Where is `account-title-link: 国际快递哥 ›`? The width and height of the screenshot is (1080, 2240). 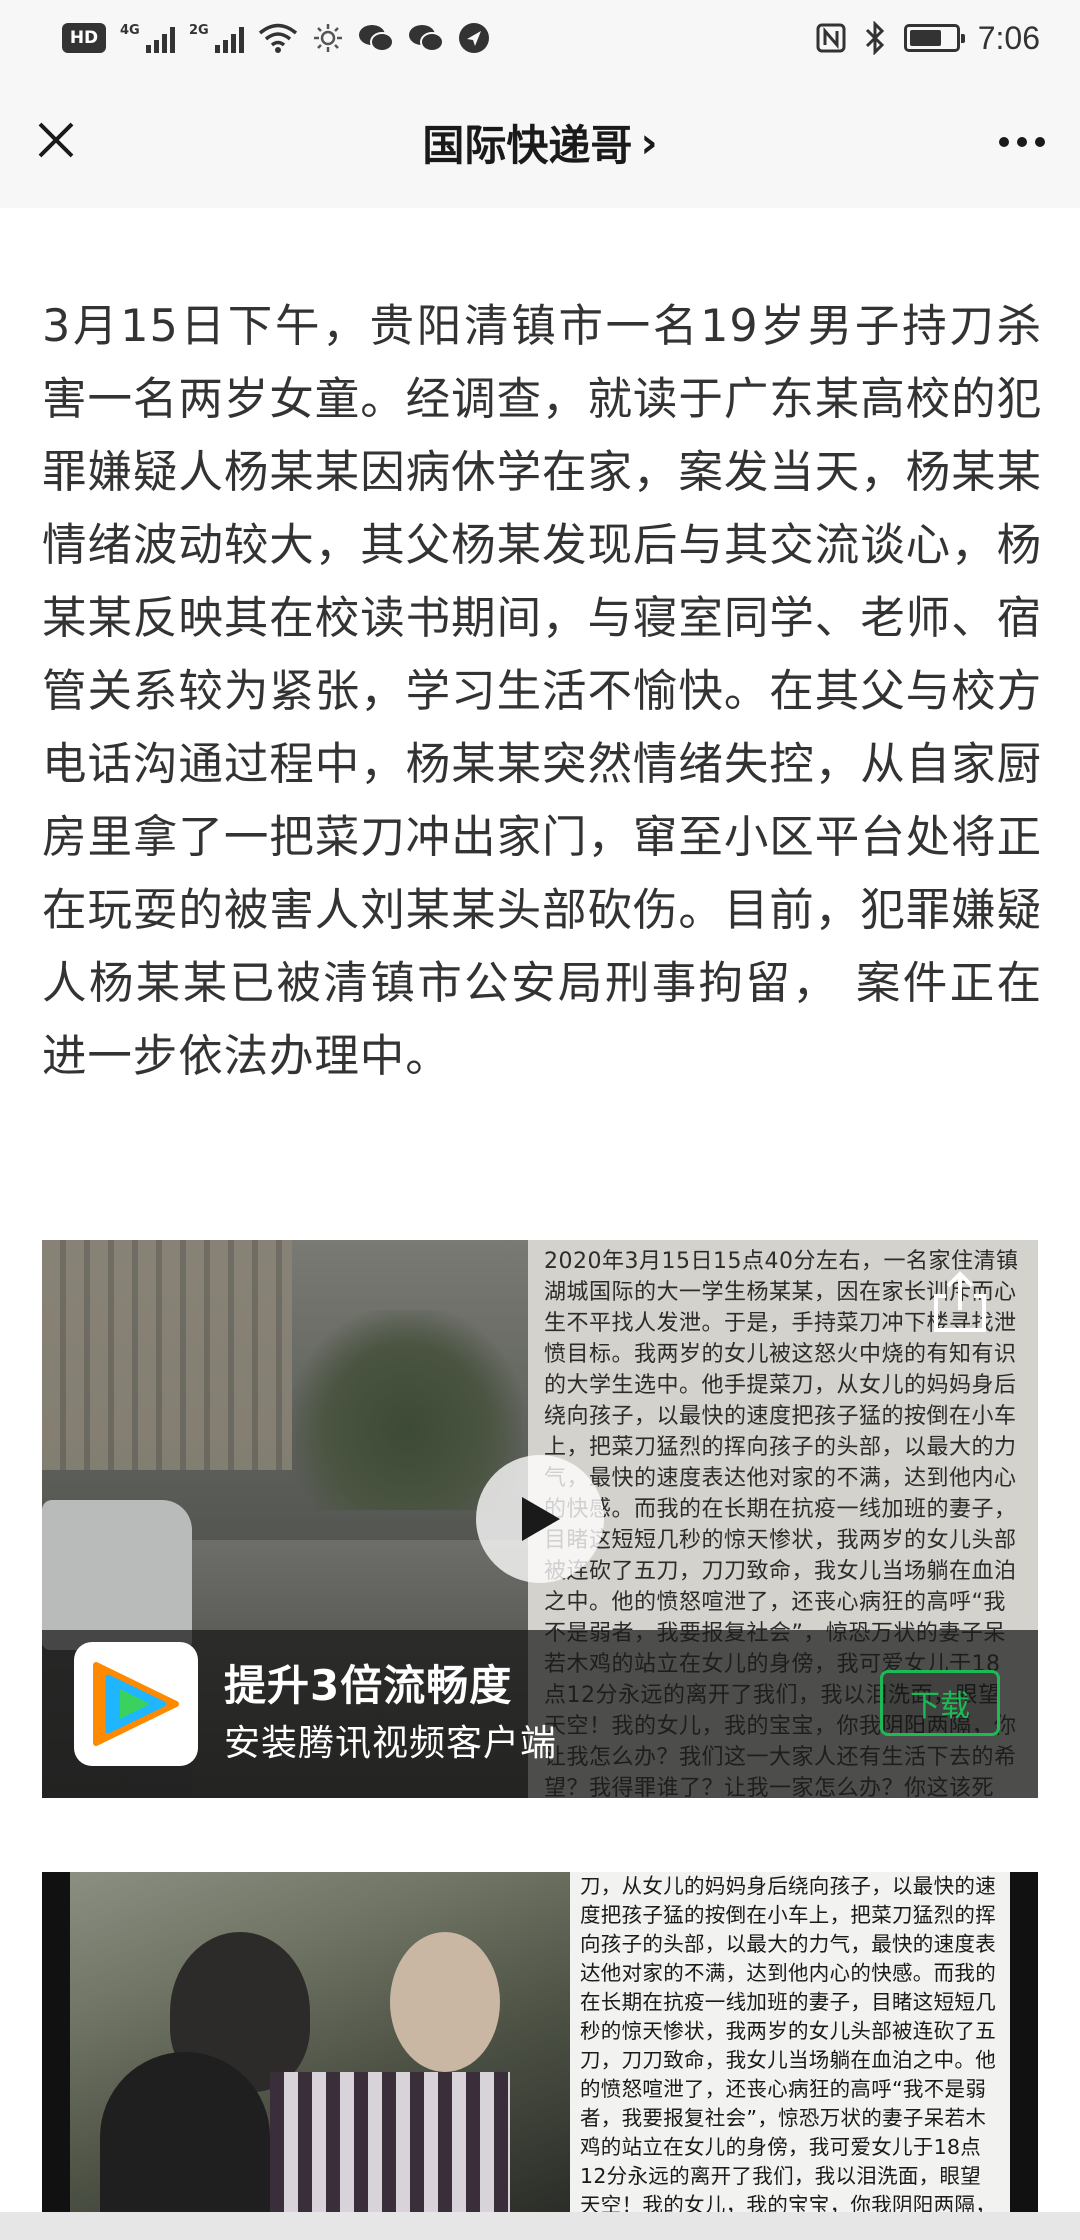 account-title-link: 国际快递哥 › is located at coordinates (539, 142).